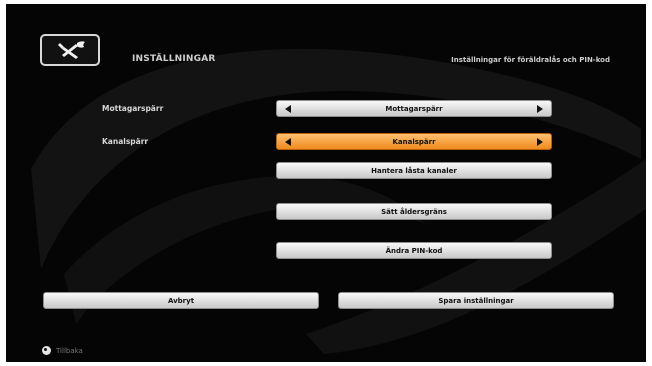  I want to click on cancel-button: Avbryt, so click(181, 300).